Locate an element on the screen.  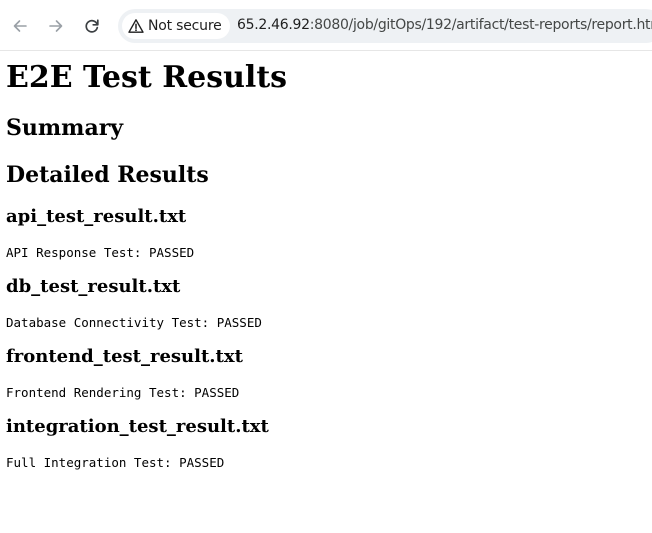
arrow-right-icon is located at coordinates (56, 26).